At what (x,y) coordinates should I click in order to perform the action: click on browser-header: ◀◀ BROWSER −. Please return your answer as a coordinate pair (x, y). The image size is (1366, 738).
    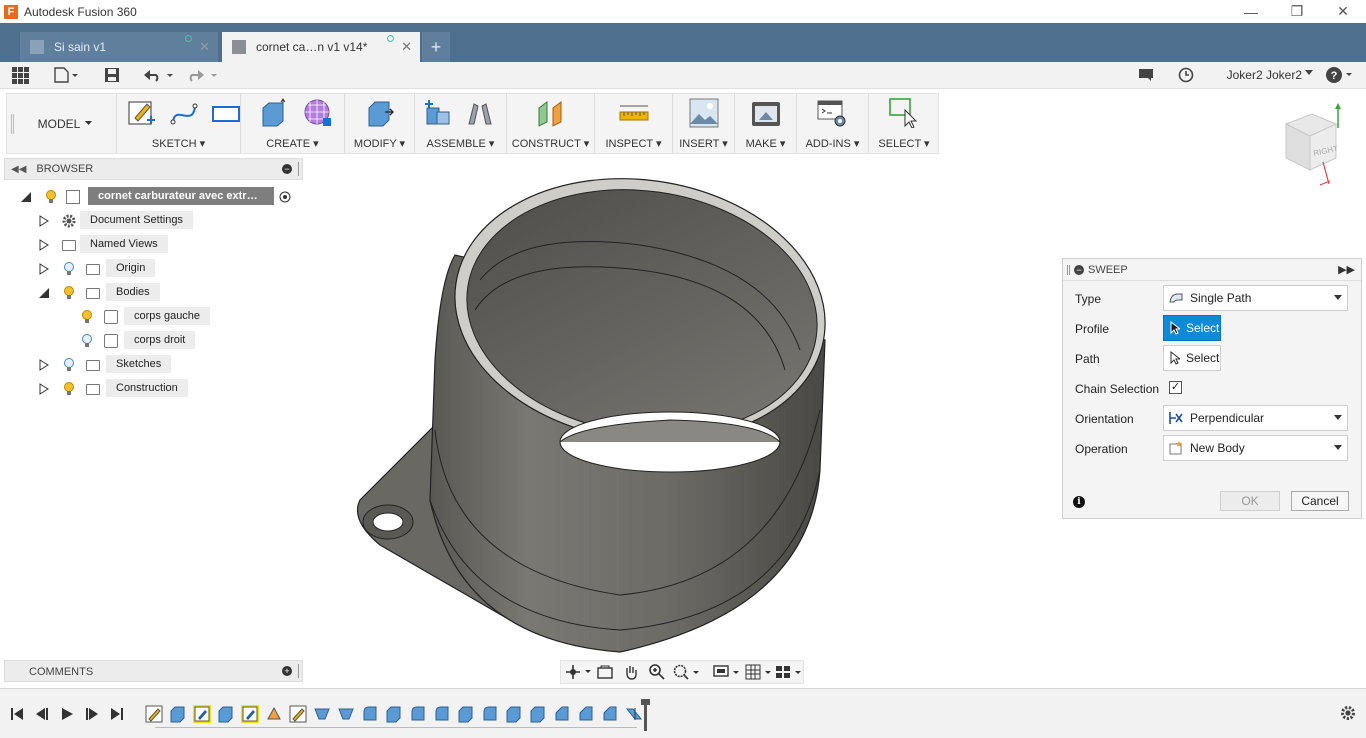
    Looking at the image, I should click on (153, 169).